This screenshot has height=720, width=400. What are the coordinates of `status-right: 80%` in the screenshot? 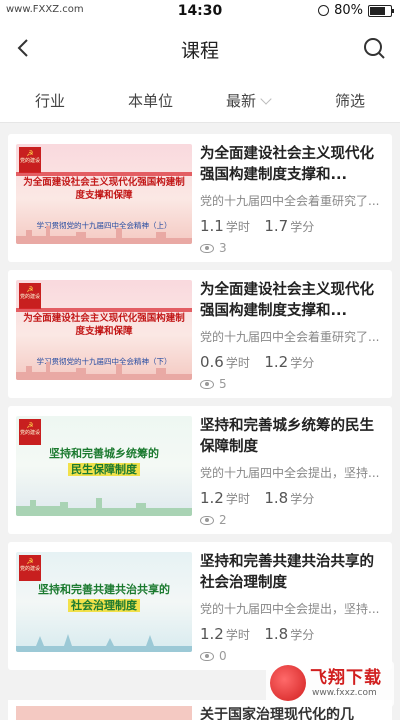 It's located at (356, 10).